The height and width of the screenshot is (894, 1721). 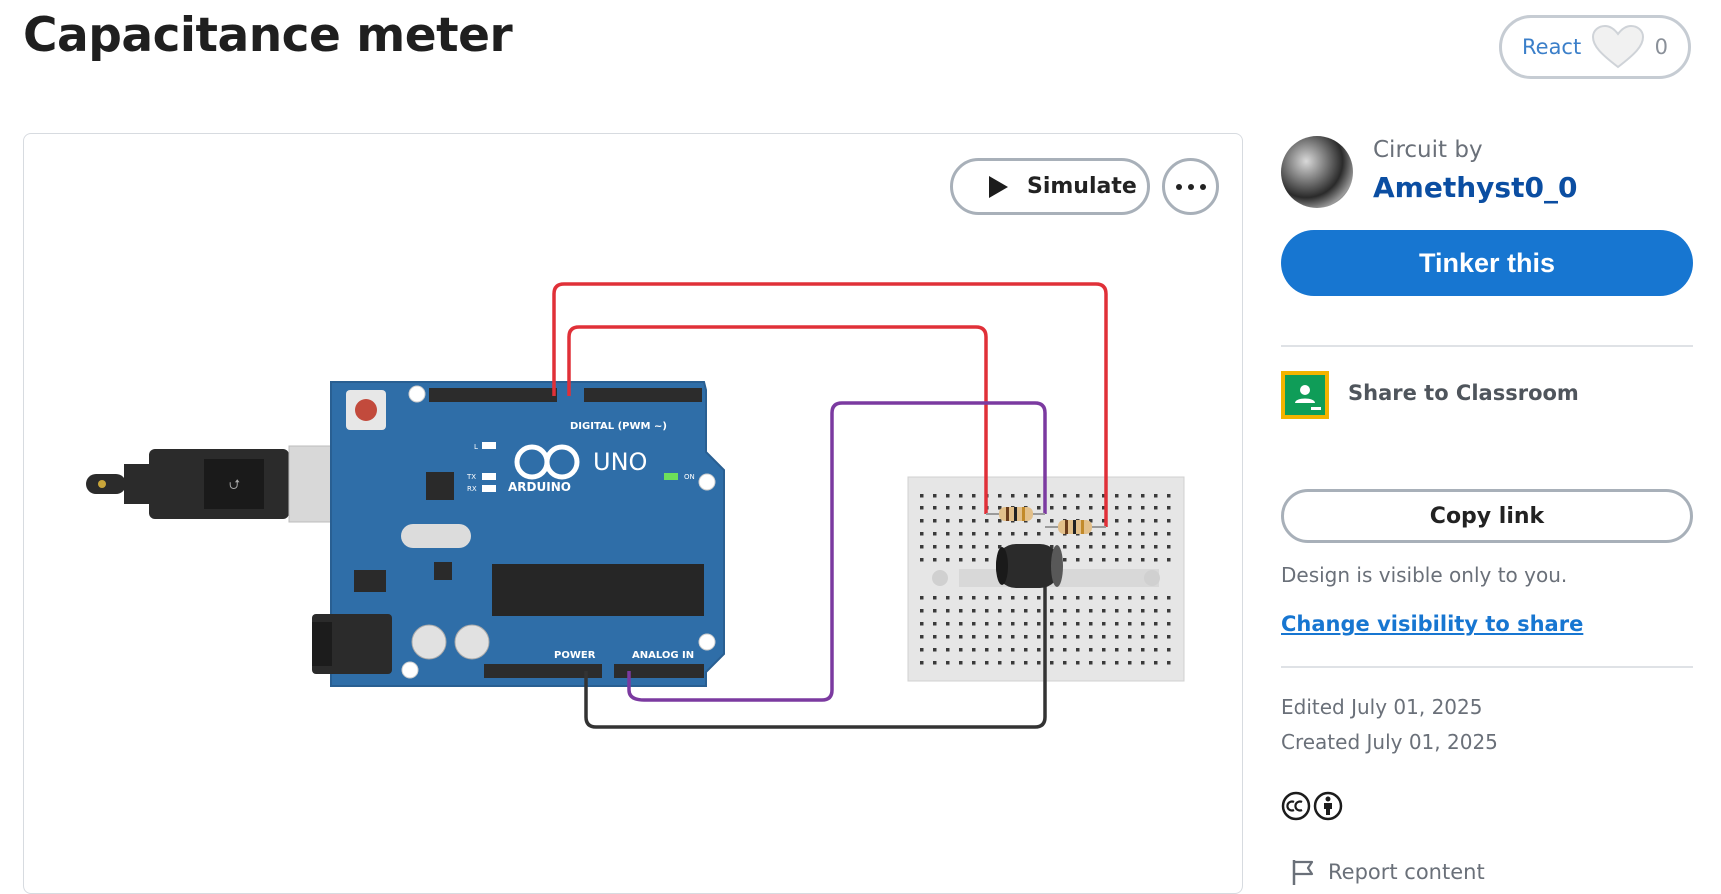 I want to click on react-button: React 0, so click(x=1595, y=47).